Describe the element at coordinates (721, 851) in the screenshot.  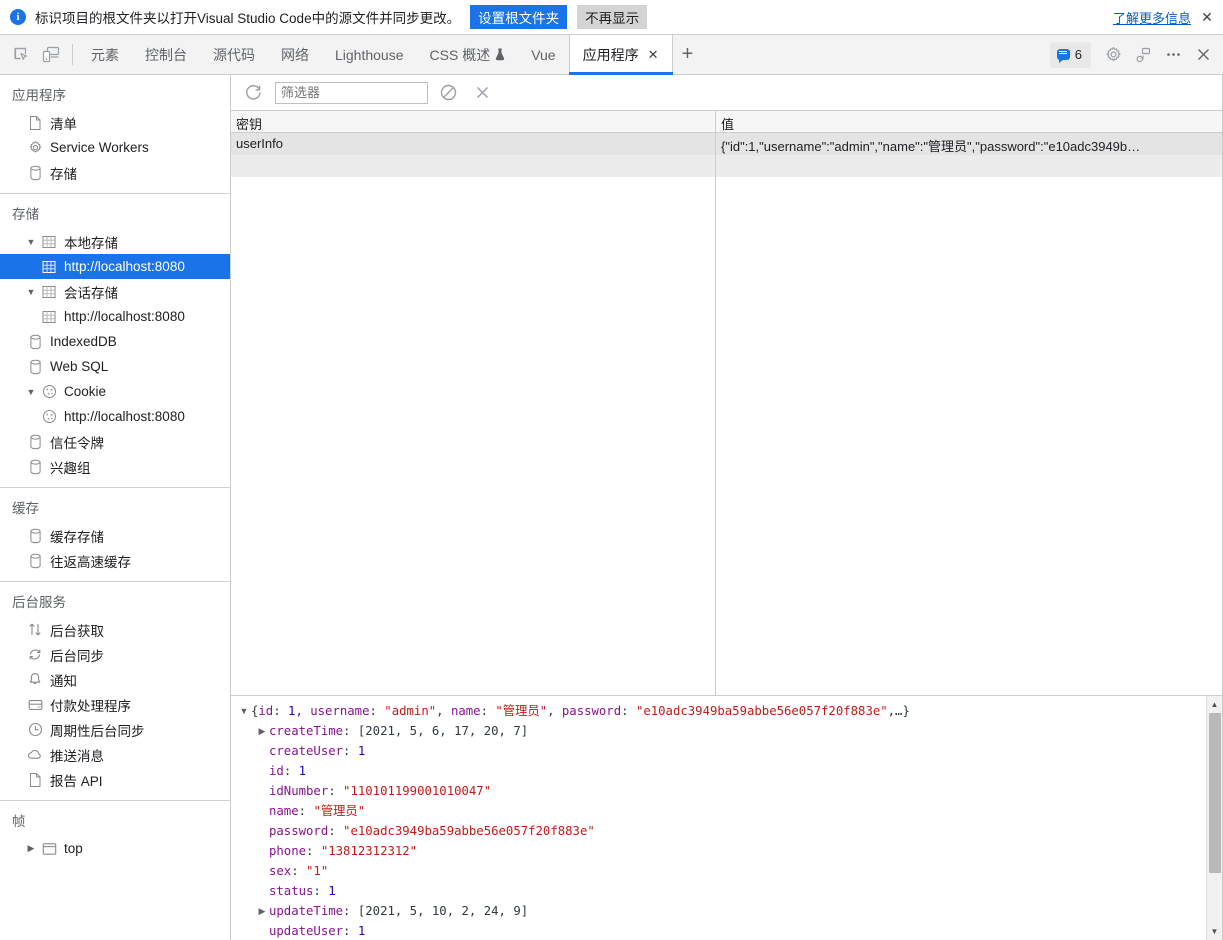
I see `json-property-row: phone: "13812312312"` at that location.